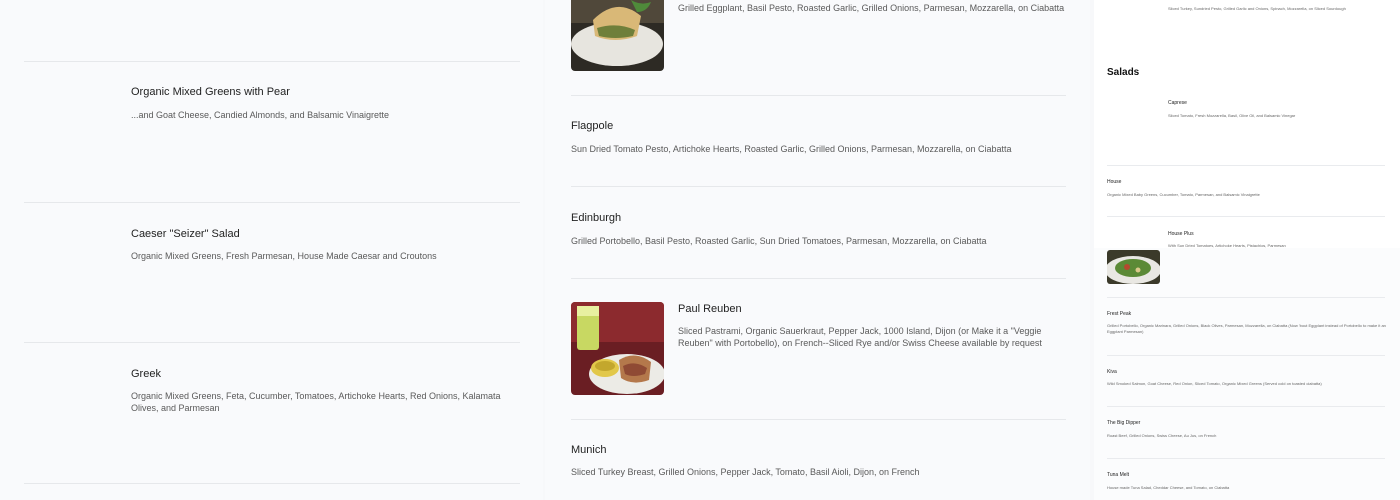 The width and height of the screenshot is (1400, 500). What do you see at coordinates (210, 92) in the screenshot?
I see `menu-item-title: Organic Mixed Greens with Pear` at bounding box center [210, 92].